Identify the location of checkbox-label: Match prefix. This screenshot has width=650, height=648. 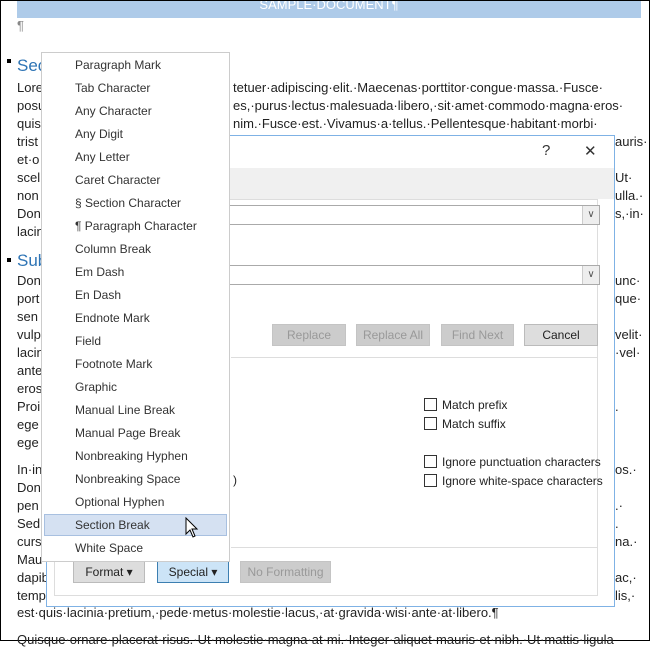
(475, 405).